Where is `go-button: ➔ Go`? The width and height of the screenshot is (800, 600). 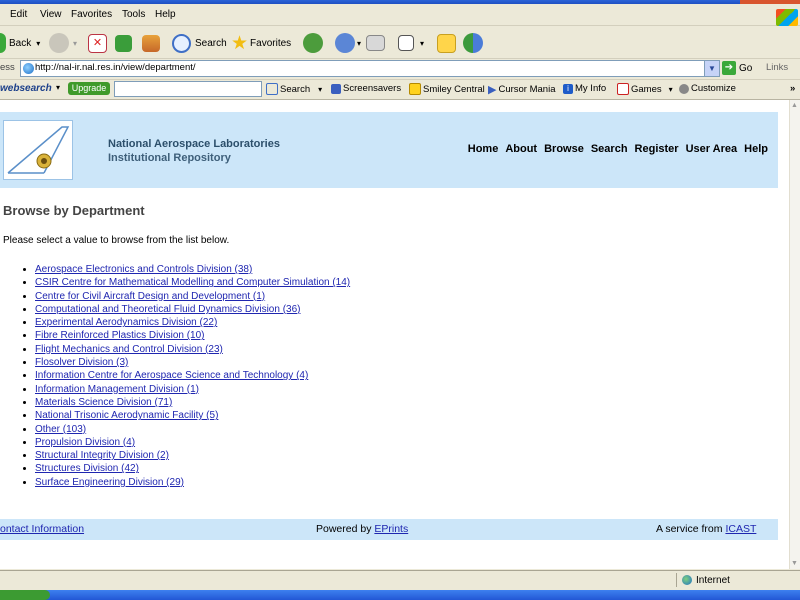 go-button: ➔ Go is located at coordinates (740, 68).